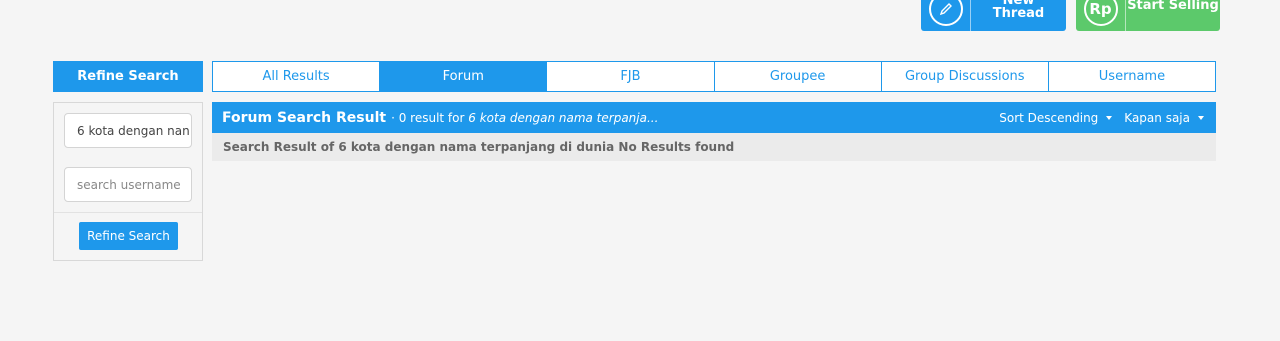 The width and height of the screenshot is (1280, 341). Describe the element at coordinates (128, 212) in the screenshot. I see `divider` at that location.